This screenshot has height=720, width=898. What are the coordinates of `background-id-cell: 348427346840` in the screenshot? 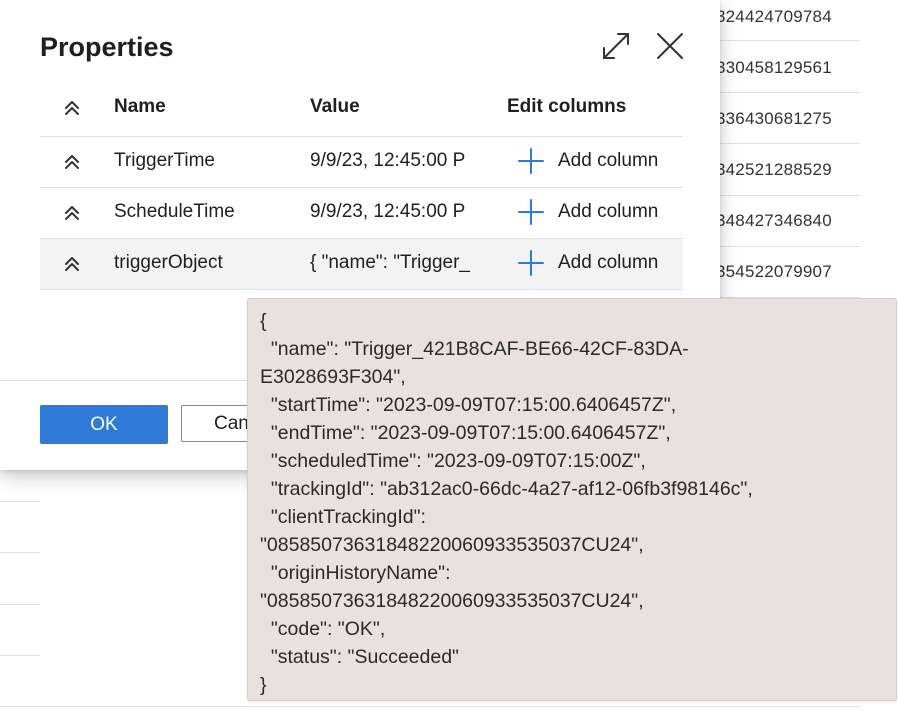 It's located at (774, 220).